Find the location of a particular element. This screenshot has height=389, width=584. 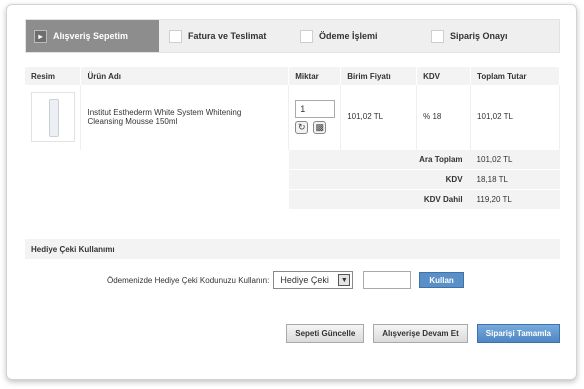

trash-icon: ▩ is located at coordinates (320, 127).